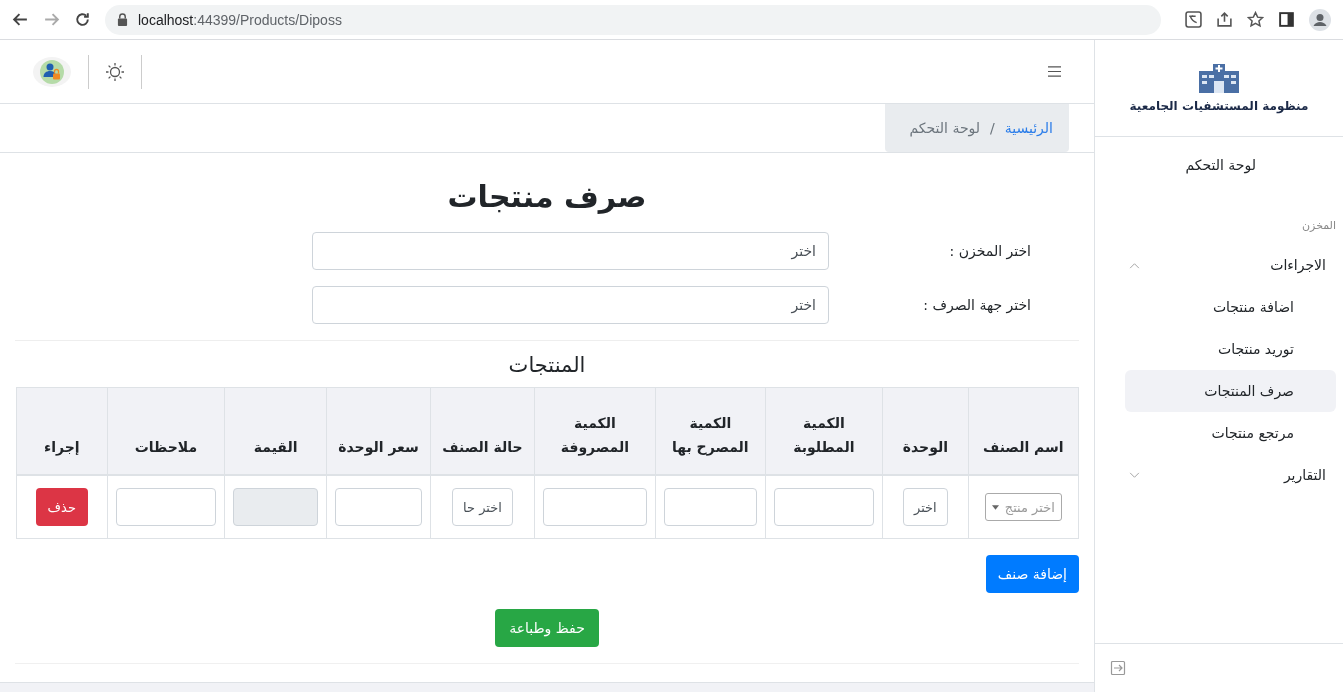  What do you see at coordinates (1219, 78) in the screenshot?
I see `hospital-icon` at bounding box center [1219, 78].